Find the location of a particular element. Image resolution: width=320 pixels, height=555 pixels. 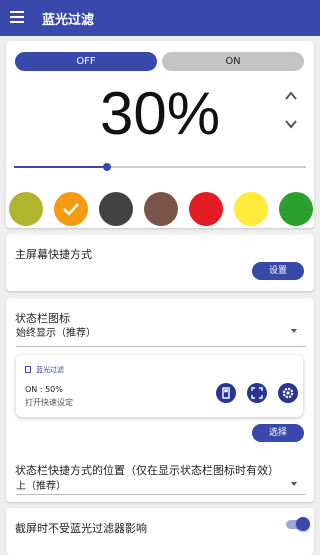

chevron-up-icon is located at coordinates (291, 96).